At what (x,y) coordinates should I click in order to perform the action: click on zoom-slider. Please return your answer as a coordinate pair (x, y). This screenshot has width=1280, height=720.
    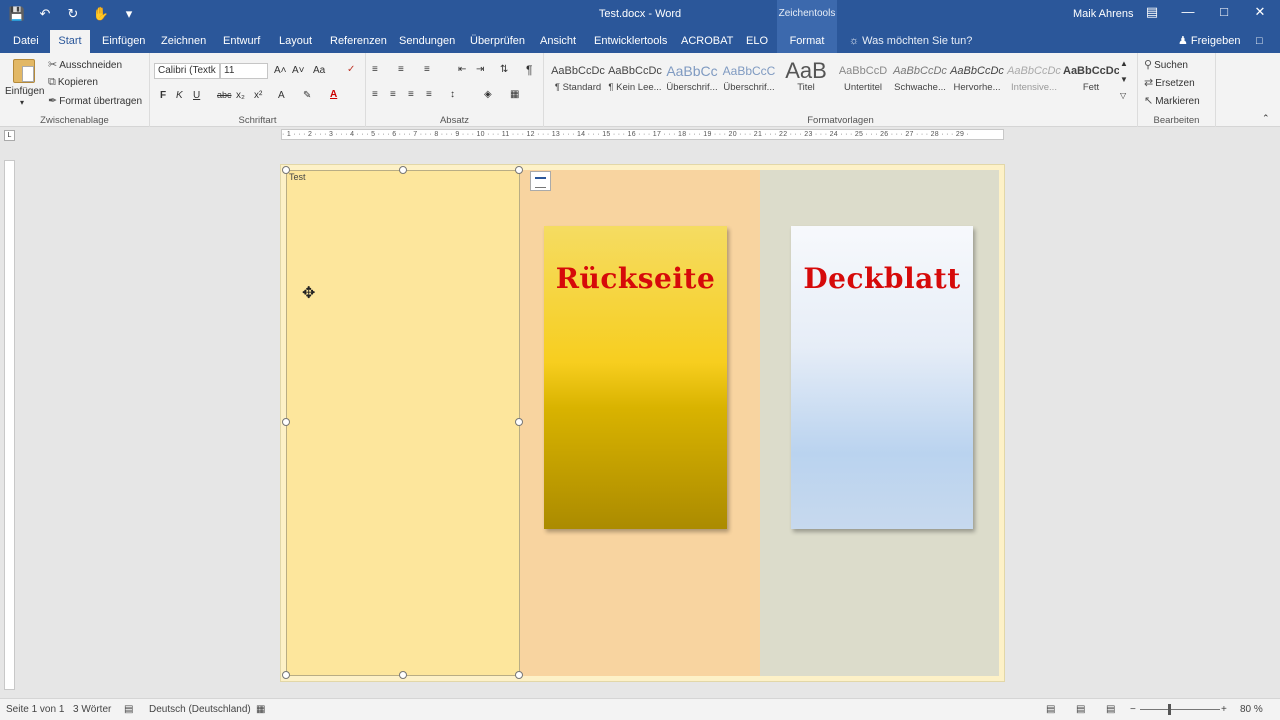
    Looking at the image, I should click on (1180, 709).